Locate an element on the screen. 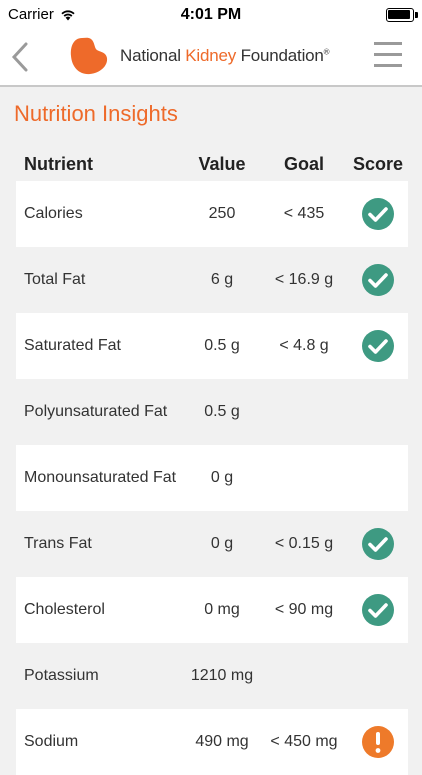 This screenshot has height=775, width=422. table-row: Cholesterol 0 mg < 90 mg is located at coordinates (212, 610).